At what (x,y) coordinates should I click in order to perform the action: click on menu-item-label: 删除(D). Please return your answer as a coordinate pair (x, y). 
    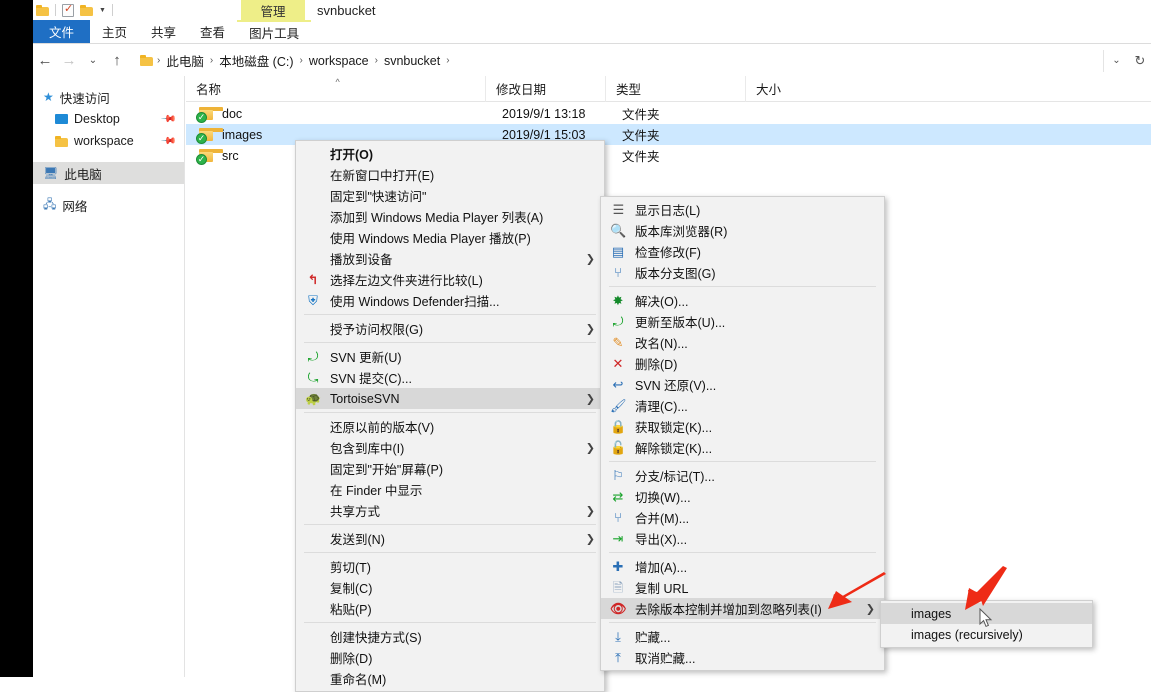
    Looking at the image, I should click on (351, 659).